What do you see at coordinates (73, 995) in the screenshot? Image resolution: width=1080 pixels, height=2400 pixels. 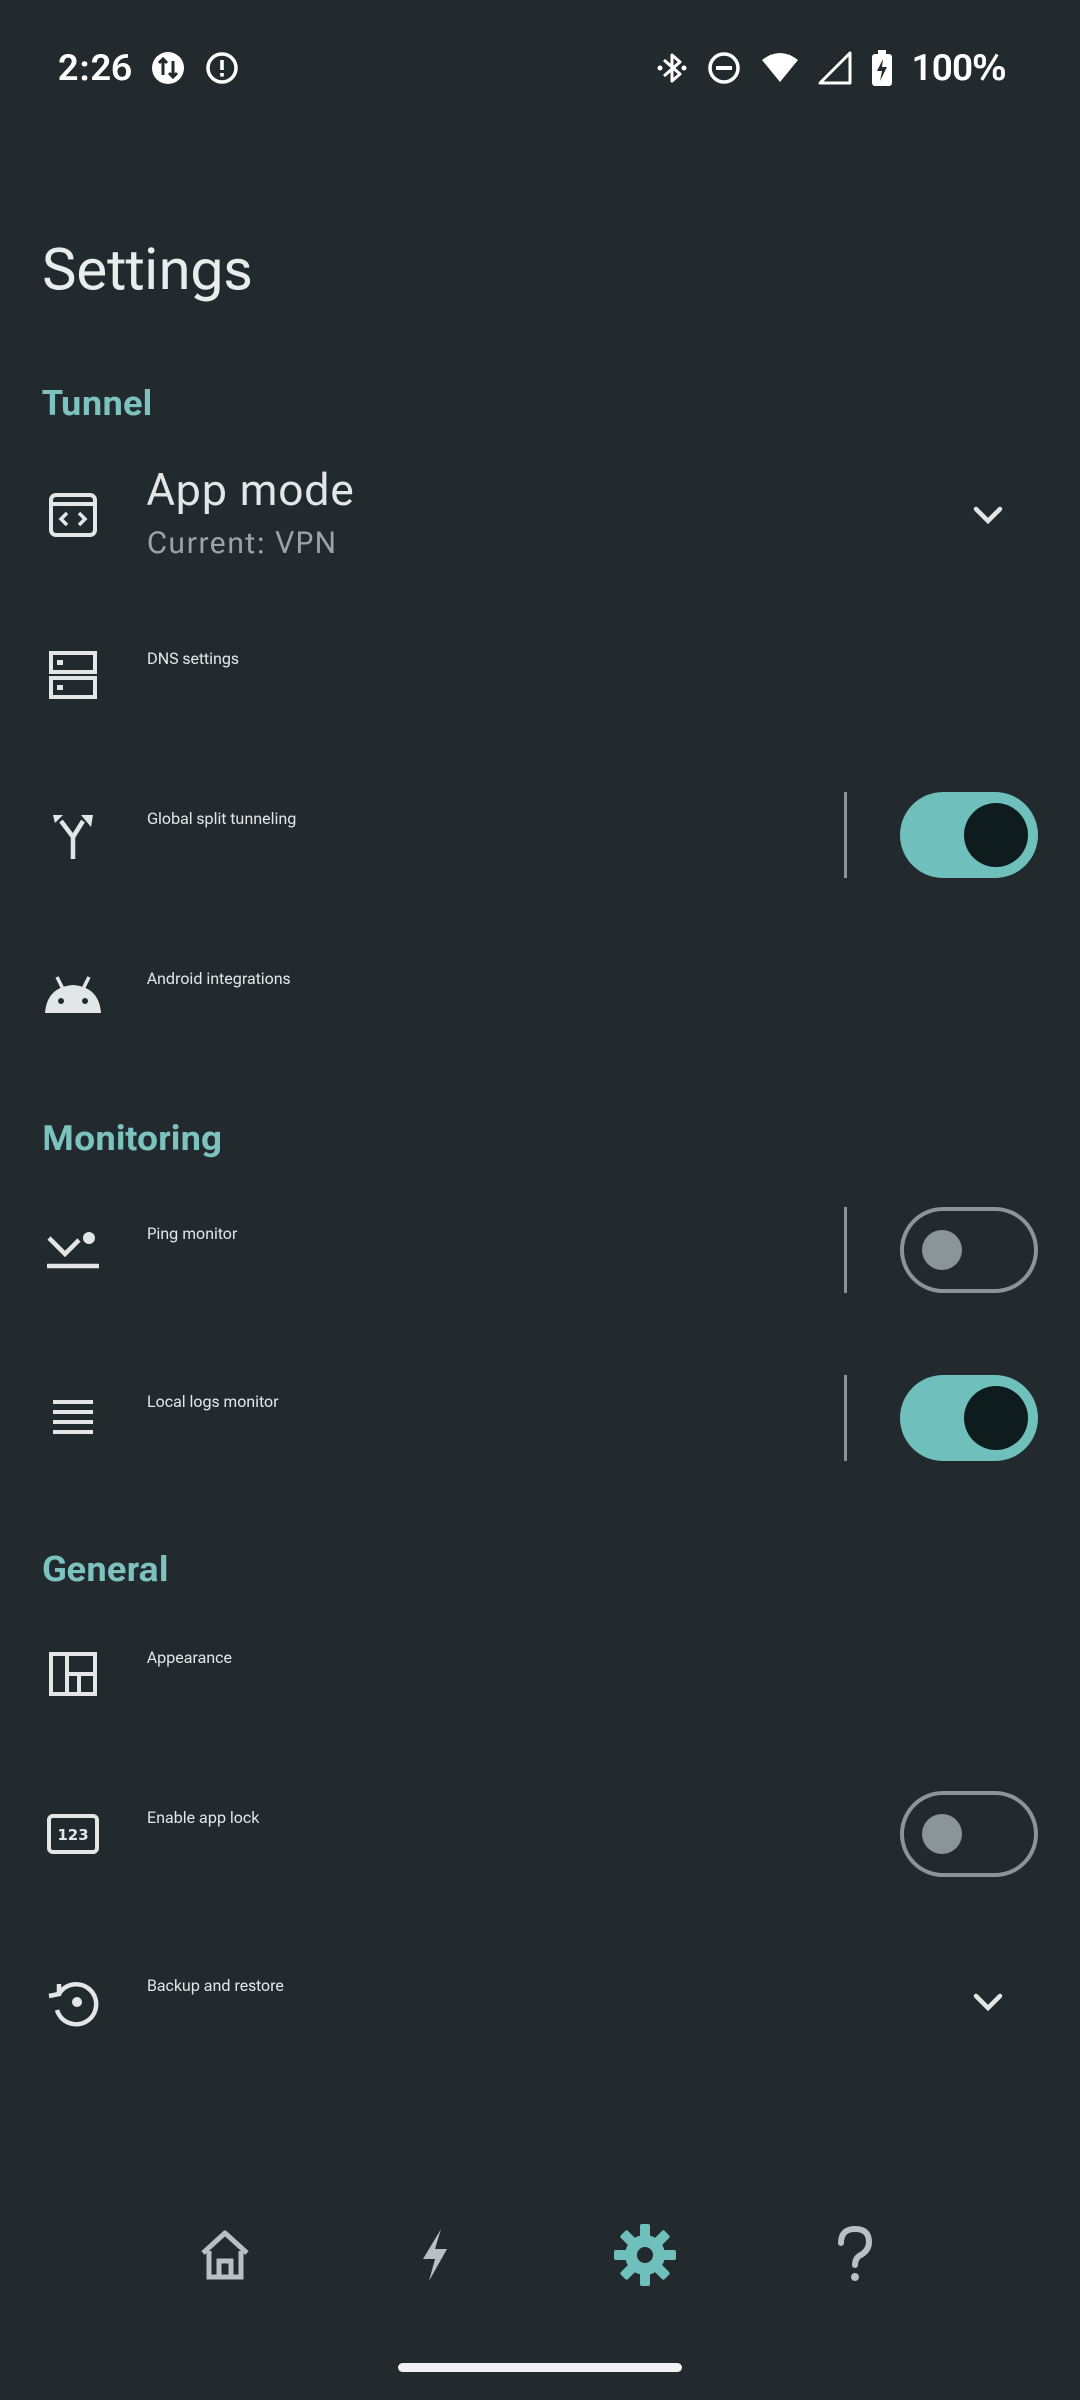 I see `android-icon` at bounding box center [73, 995].